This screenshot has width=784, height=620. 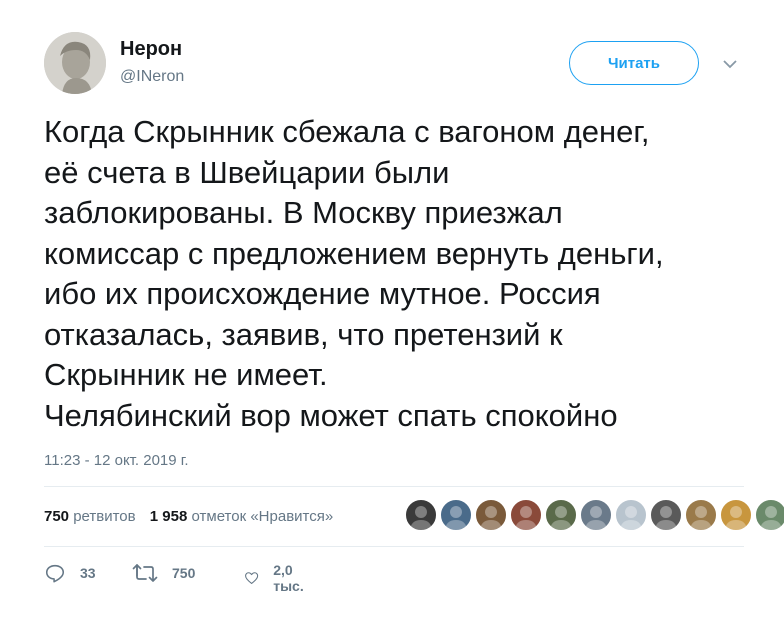 What do you see at coordinates (151, 49) in the screenshot?
I see `author-name: Нерон` at bounding box center [151, 49].